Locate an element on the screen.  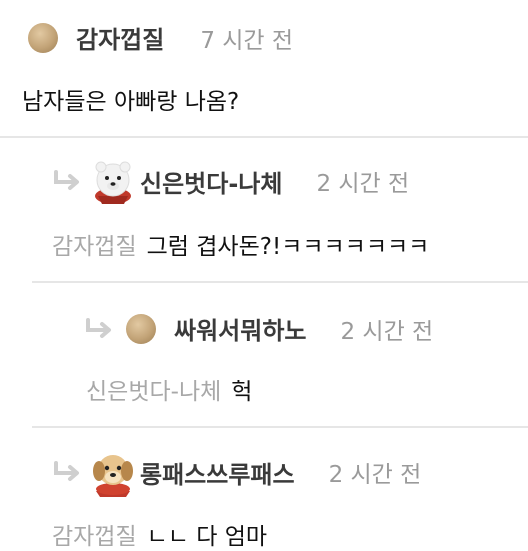
comment-text: 남자들은 아빠랑 나옴? is located at coordinates (131, 102).